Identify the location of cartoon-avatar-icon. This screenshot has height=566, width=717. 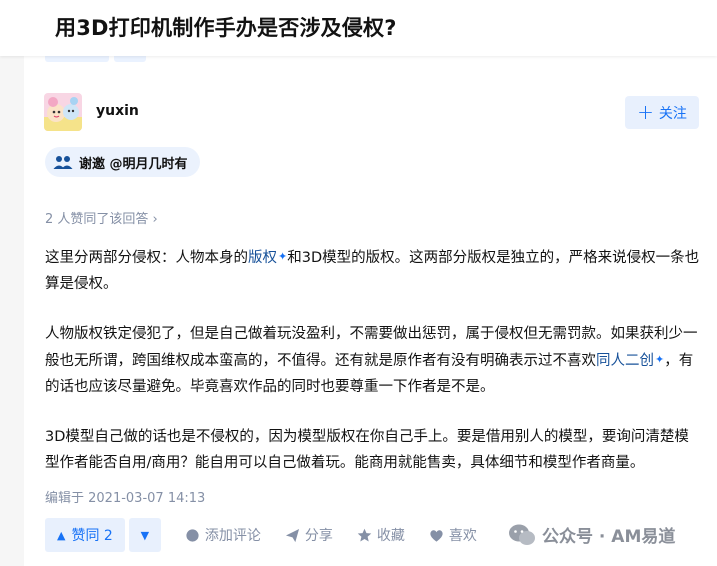
(63, 112).